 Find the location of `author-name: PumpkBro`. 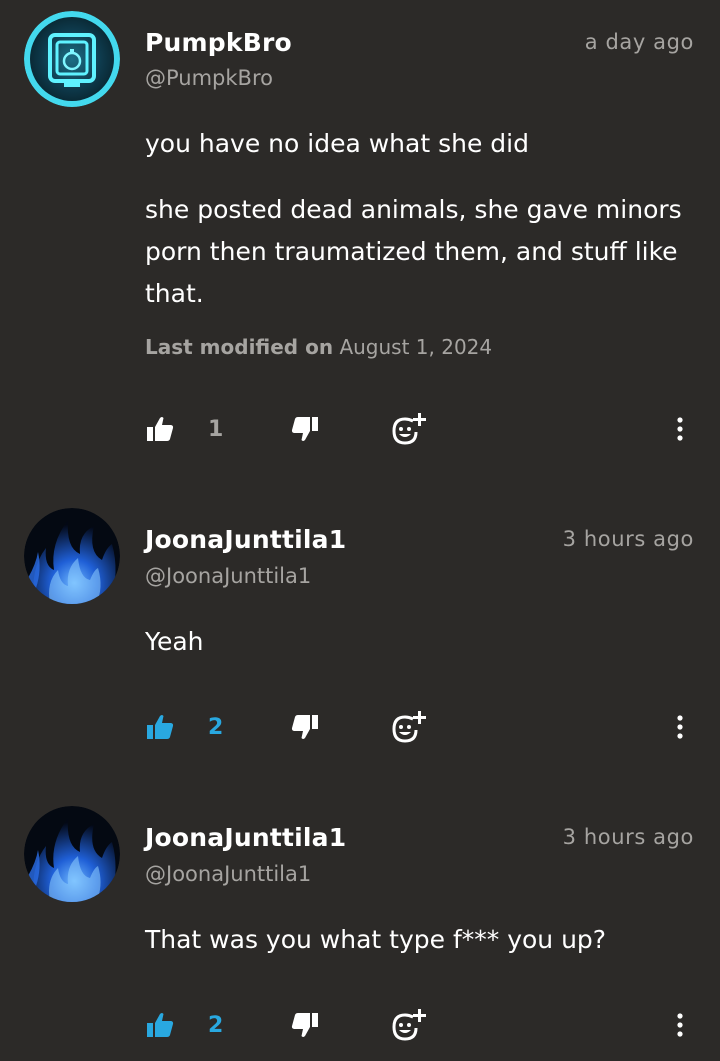

author-name: PumpkBro is located at coordinates (218, 42).